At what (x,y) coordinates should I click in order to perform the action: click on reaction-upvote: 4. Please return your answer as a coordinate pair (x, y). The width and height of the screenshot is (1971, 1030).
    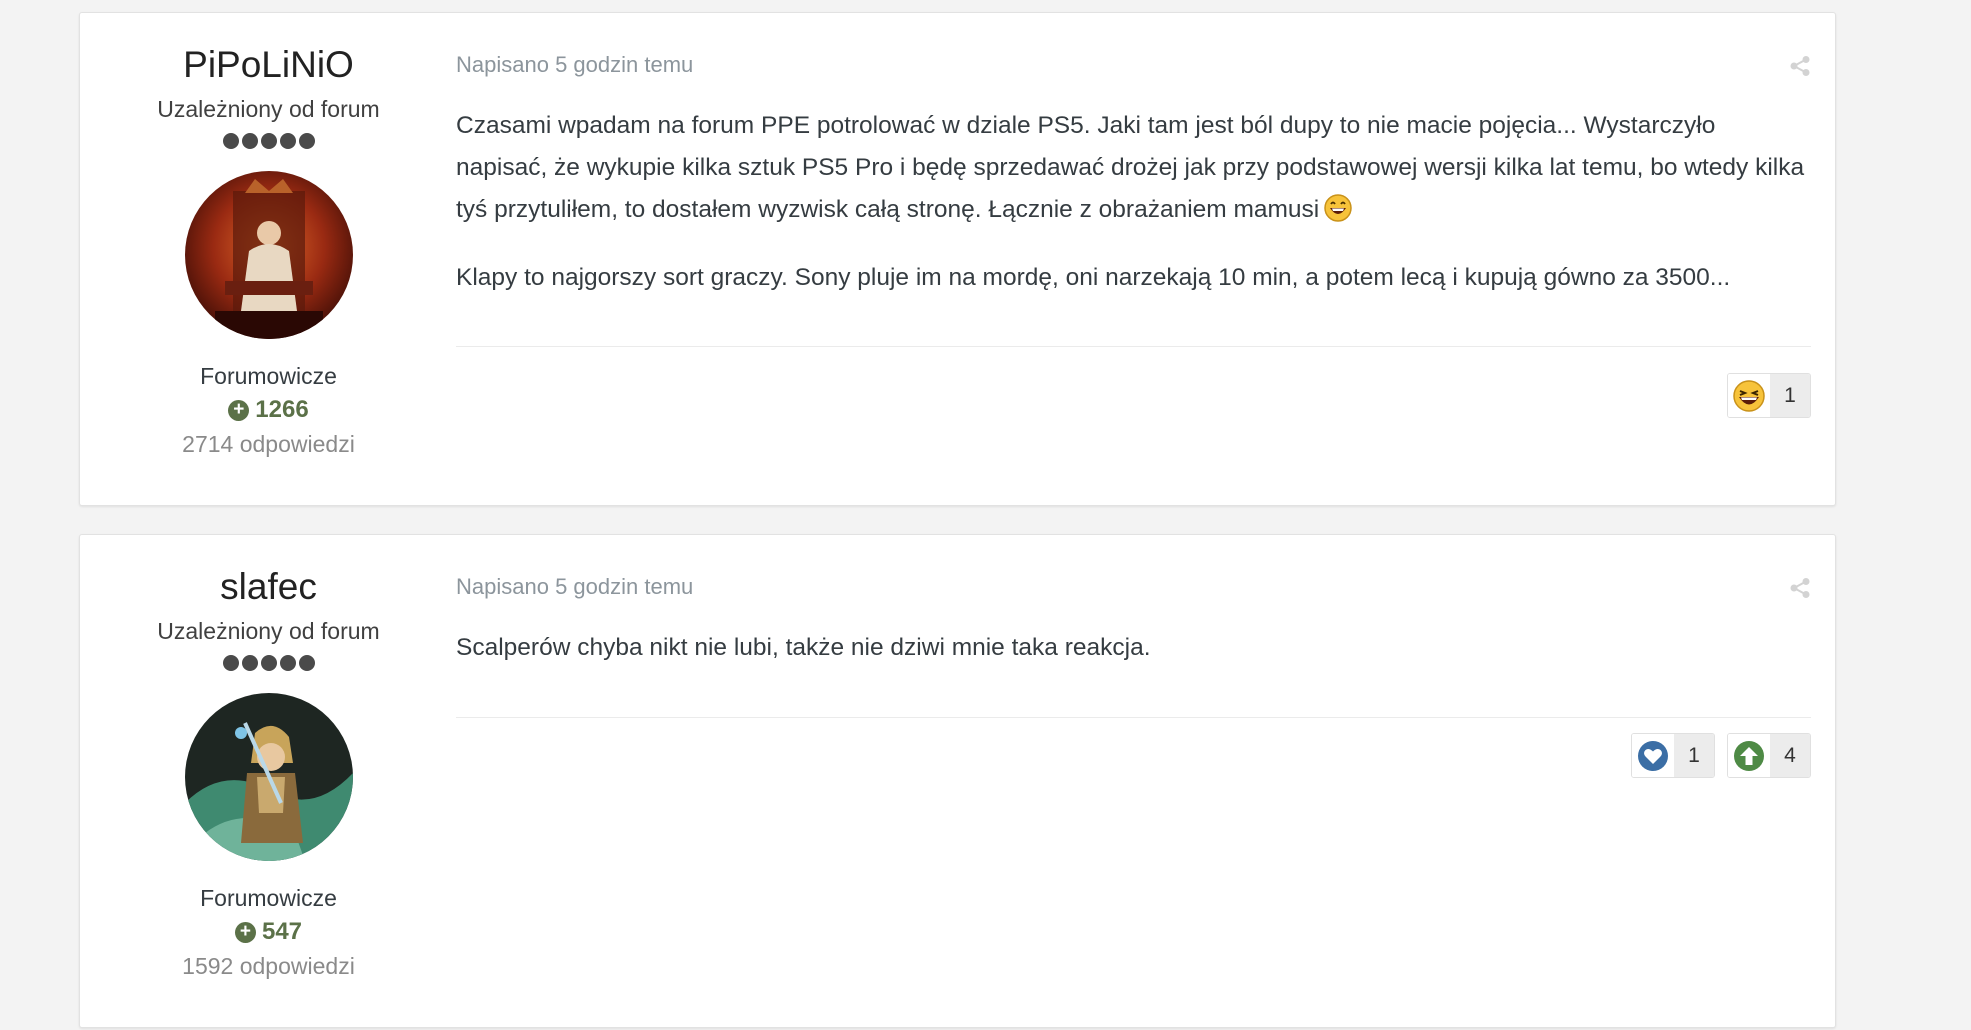
    Looking at the image, I should click on (1769, 755).